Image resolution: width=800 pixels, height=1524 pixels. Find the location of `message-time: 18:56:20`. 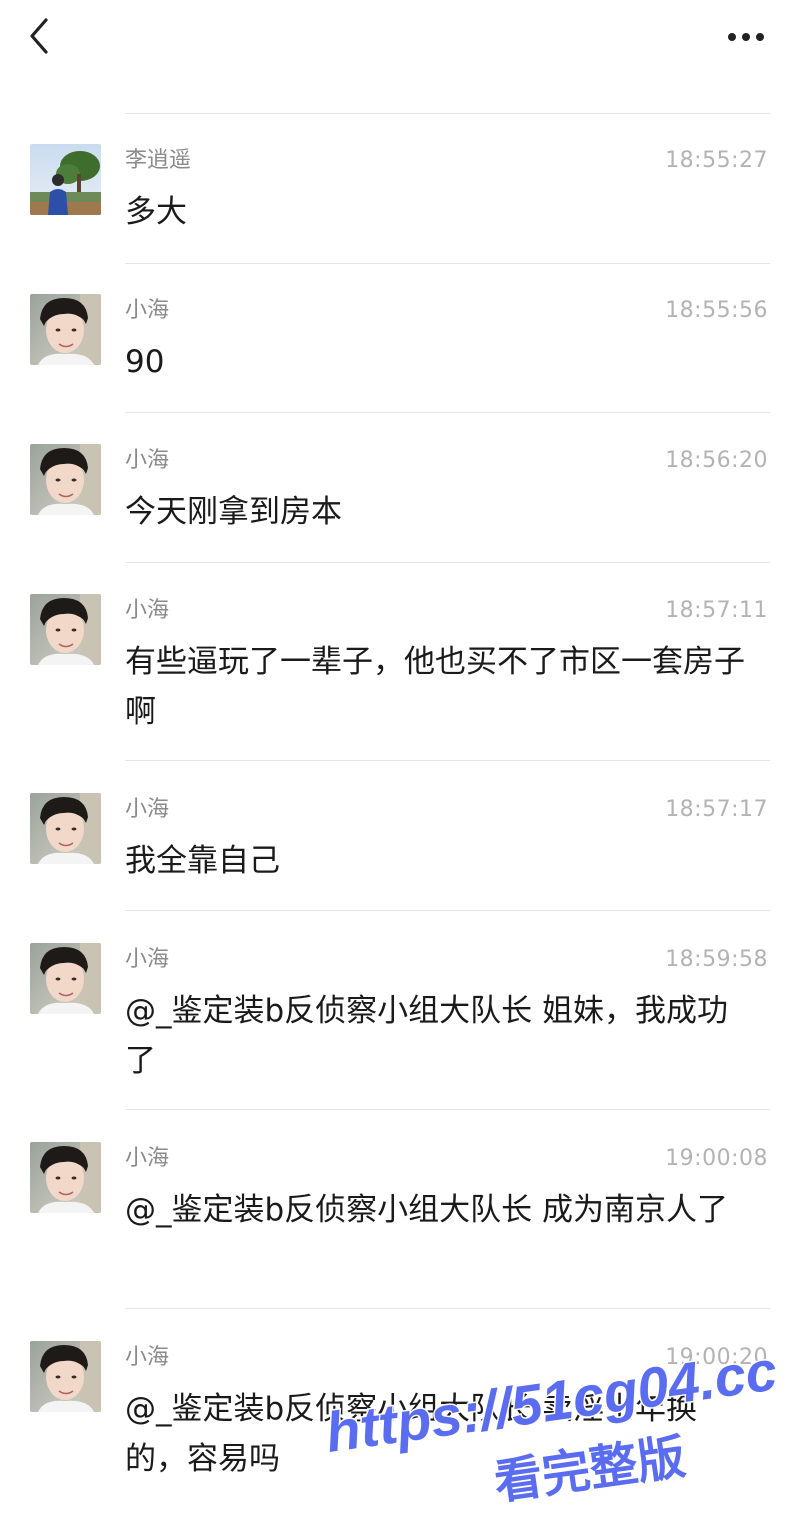

message-time: 18:56:20 is located at coordinates (716, 460).